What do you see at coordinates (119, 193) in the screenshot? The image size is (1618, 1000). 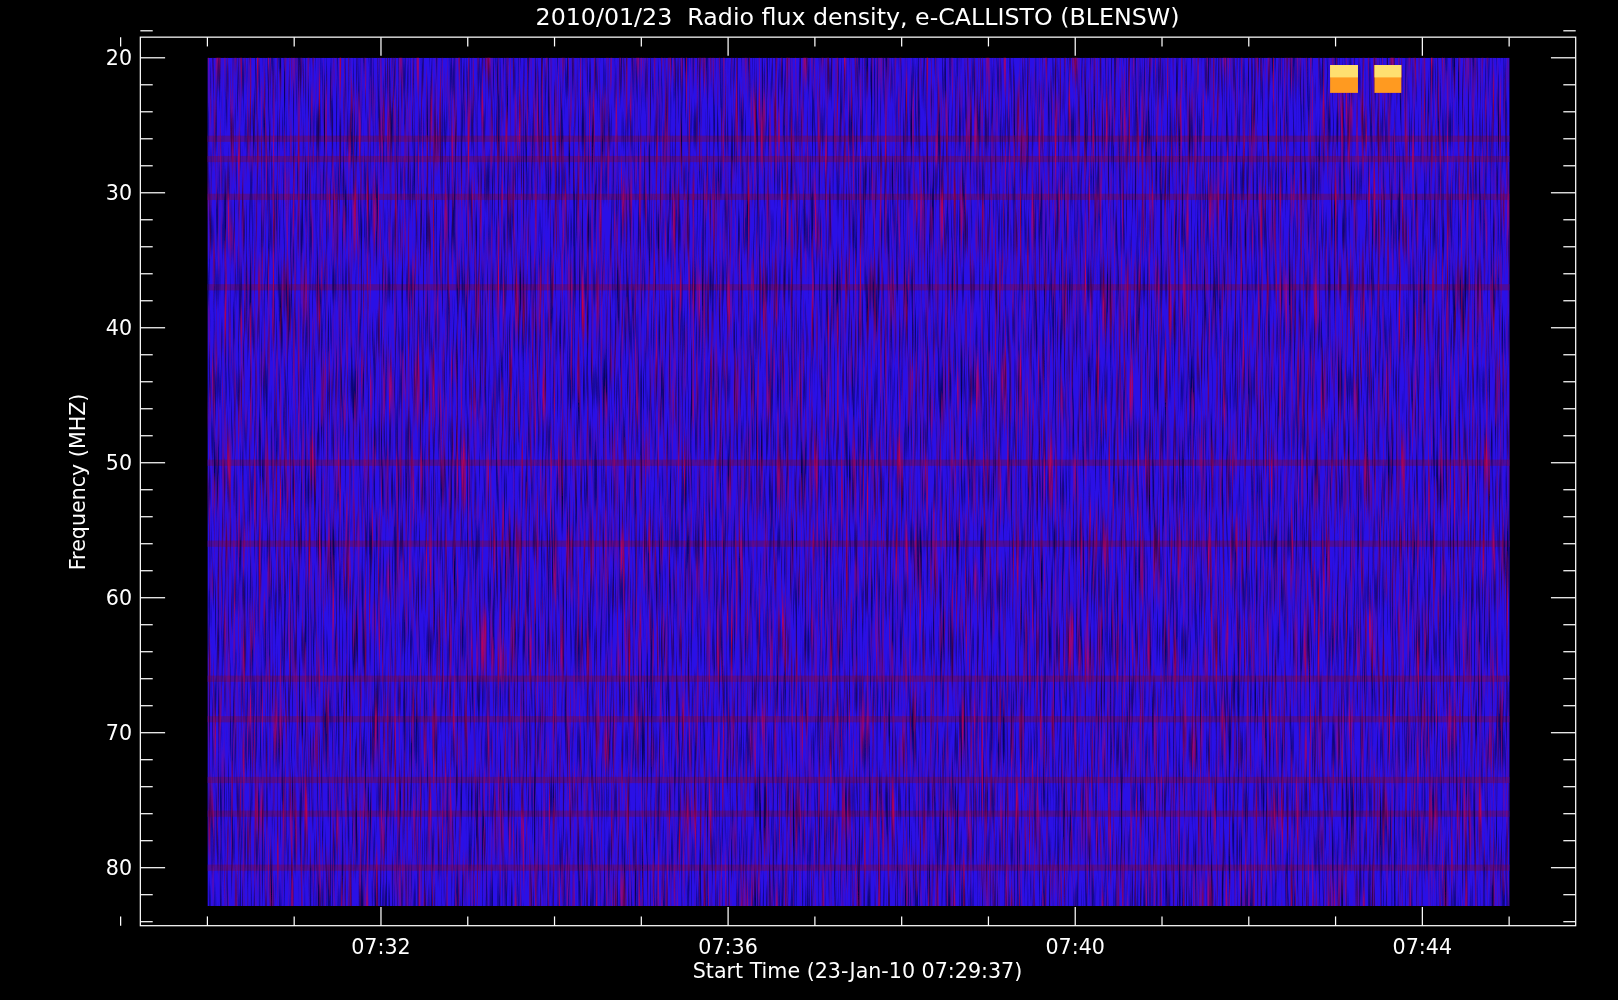 I see `y-tick-label: 30` at bounding box center [119, 193].